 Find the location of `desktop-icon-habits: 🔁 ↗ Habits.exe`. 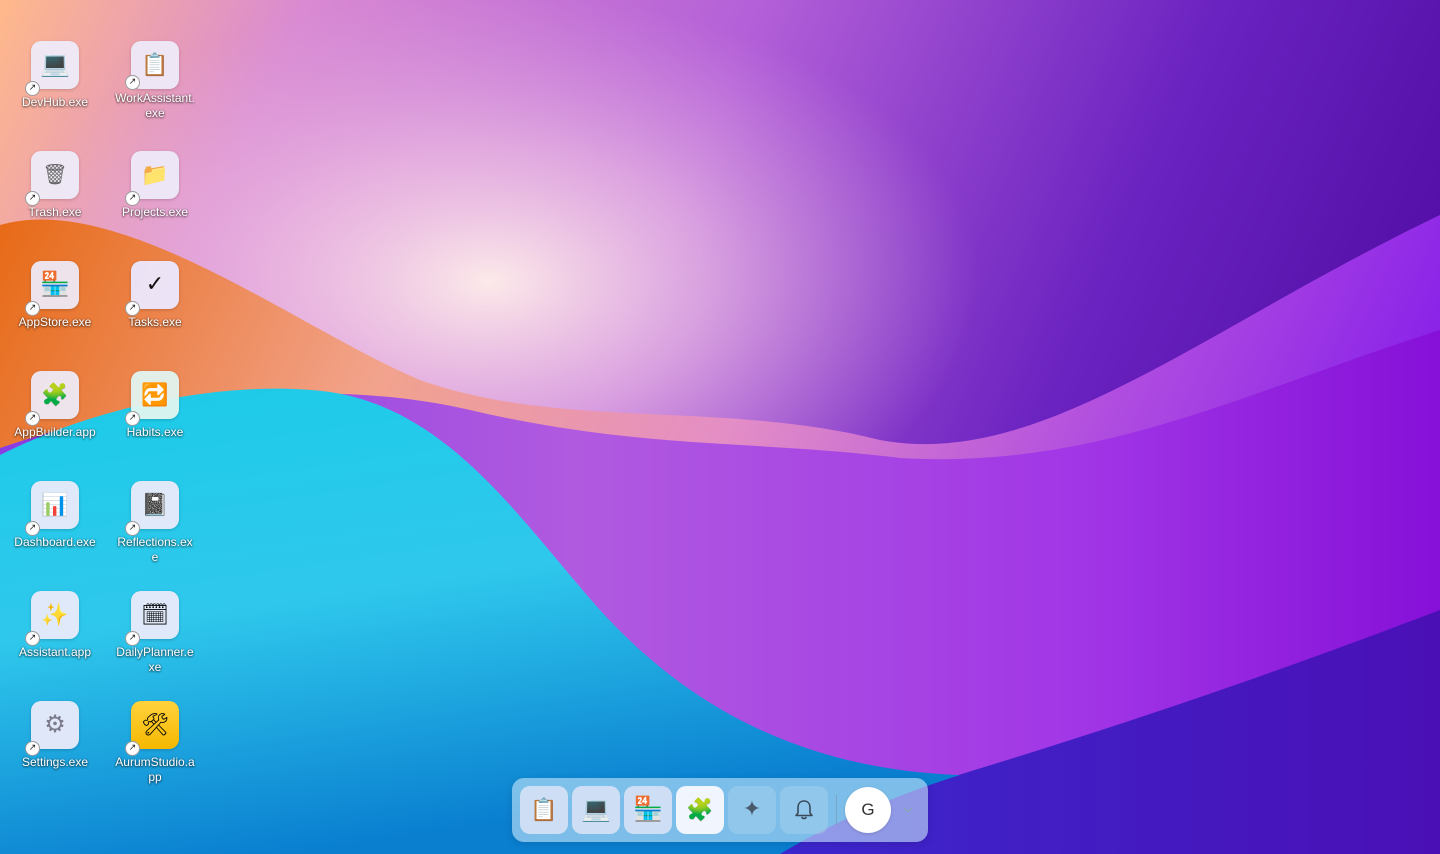

desktop-icon-habits: 🔁 ↗ Habits.exe is located at coordinates (155, 405).